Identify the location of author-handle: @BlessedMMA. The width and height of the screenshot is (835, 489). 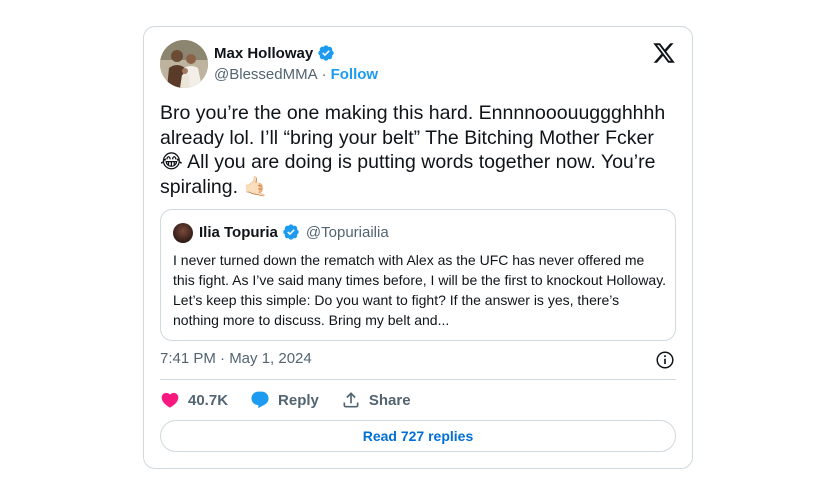
(266, 74).